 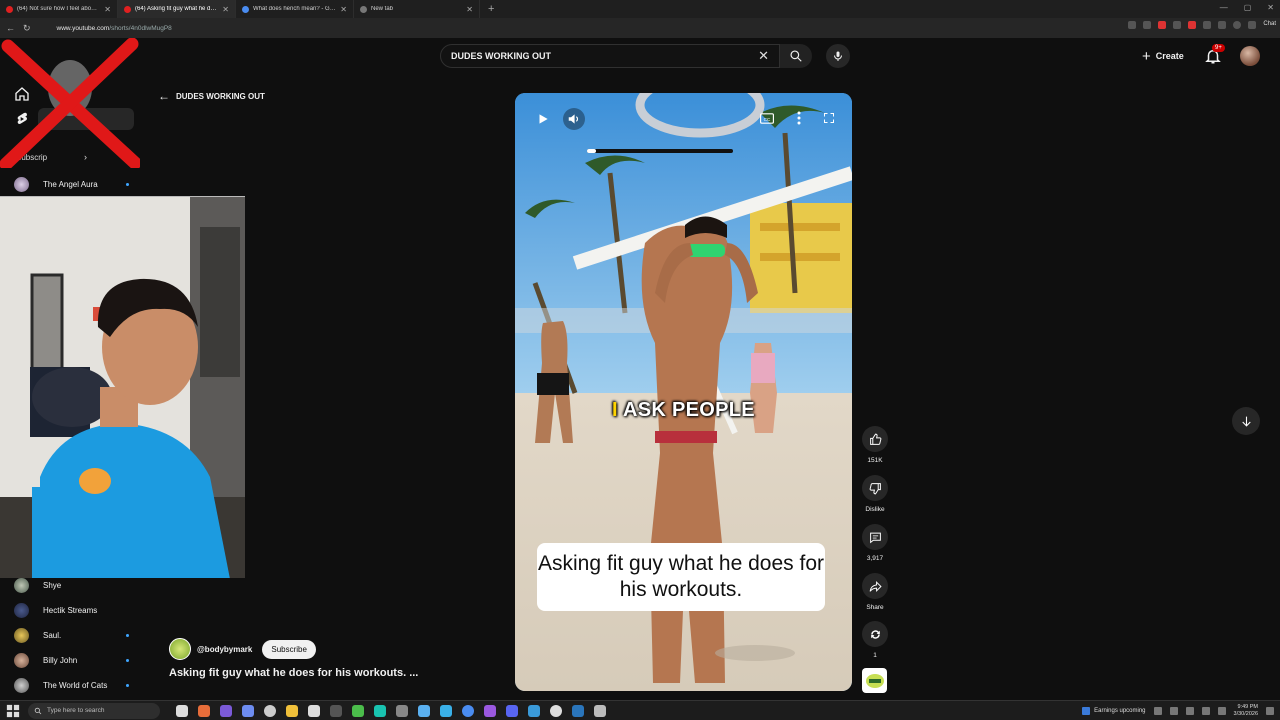 I want to click on search-button, so click(x=796, y=56).